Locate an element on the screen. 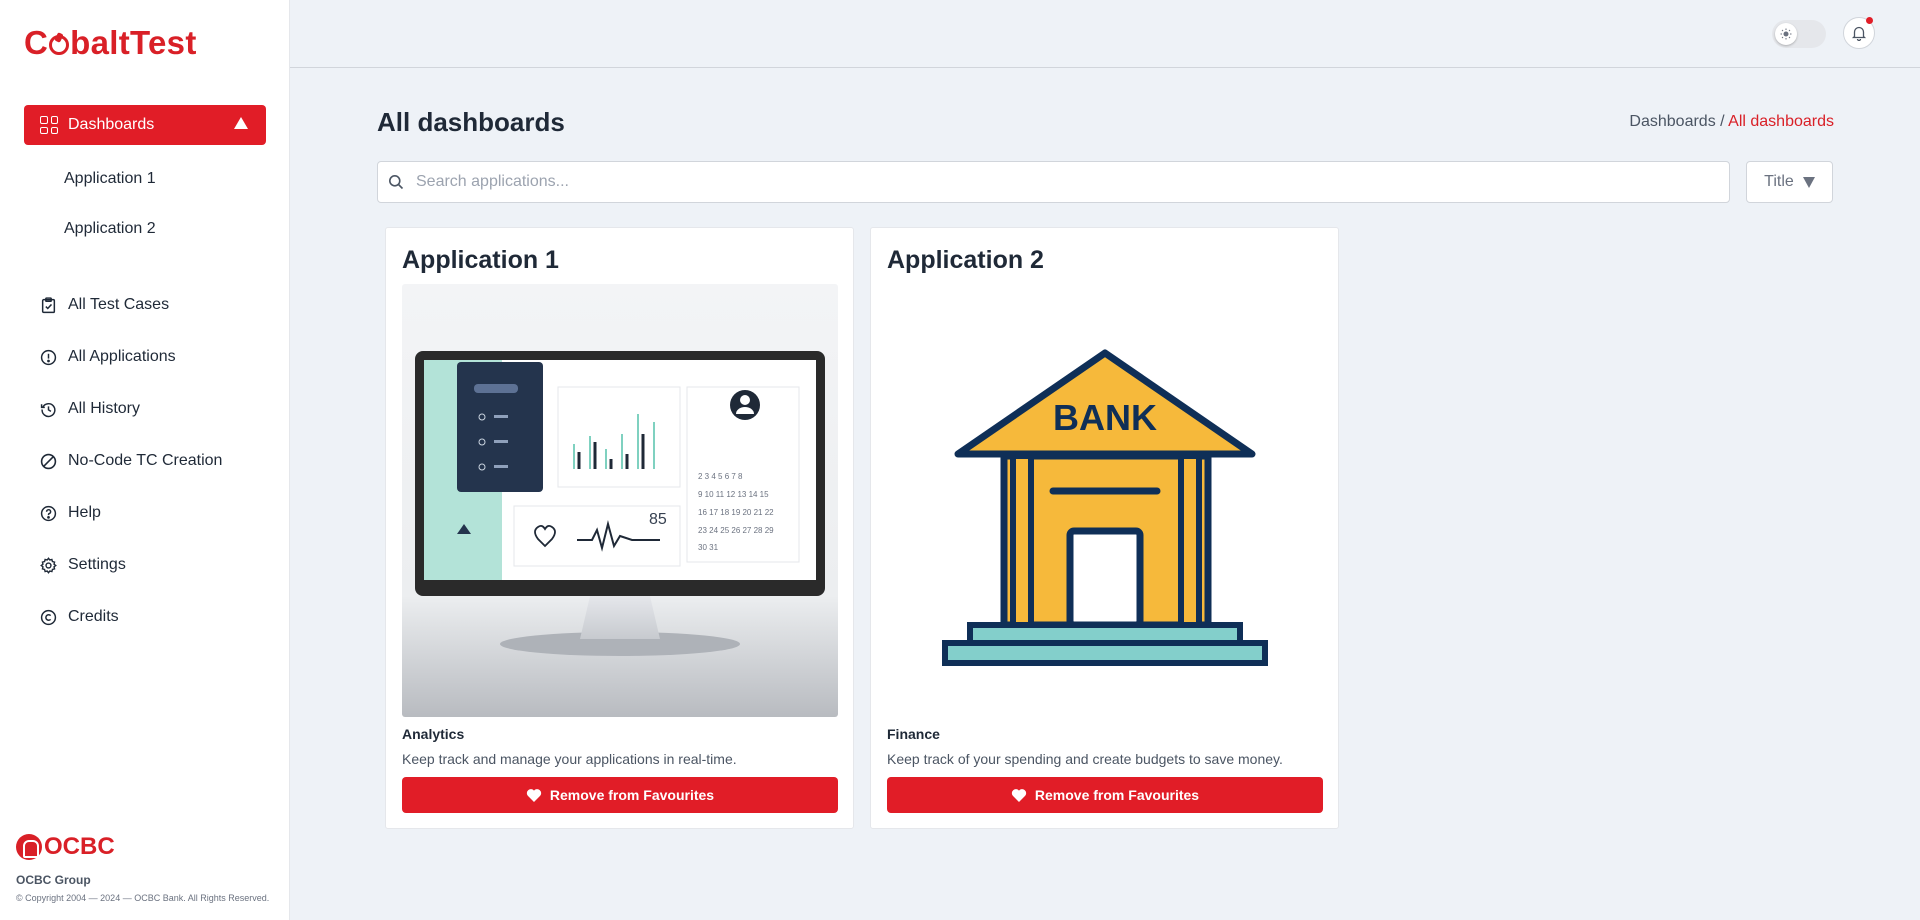  svg-text: 2 3 4 5 6 7 8 is located at coordinates (720, 476).